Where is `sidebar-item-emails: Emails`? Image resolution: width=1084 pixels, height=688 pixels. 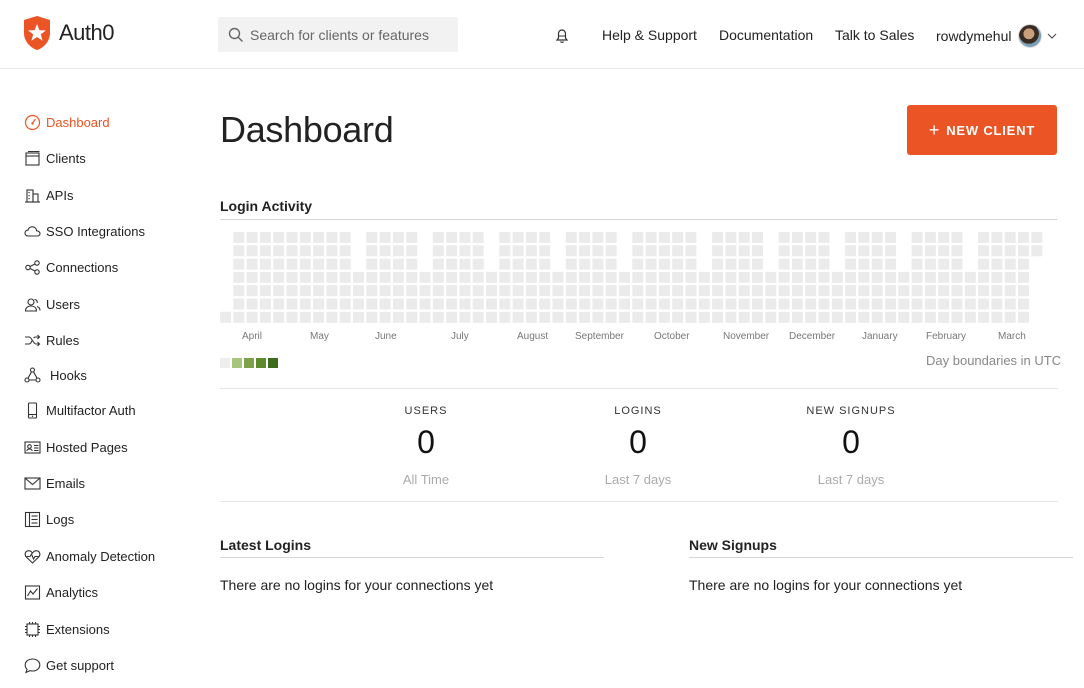 sidebar-item-emails: Emails is located at coordinates (54, 483).